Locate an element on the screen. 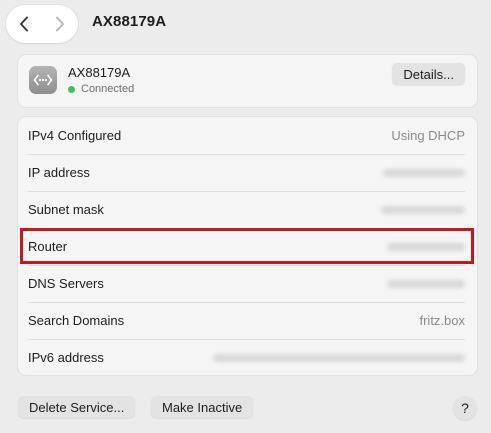 This screenshot has height=433, width=491. row-label: Router is located at coordinates (48, 246).